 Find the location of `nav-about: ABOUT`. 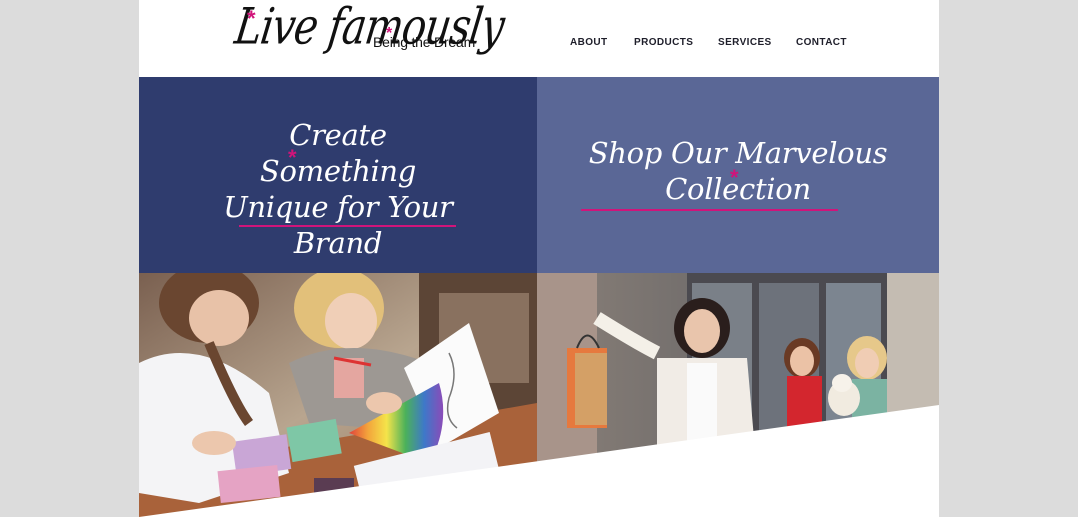

nav-about: ABOUT is located at coordinates (589, 42).